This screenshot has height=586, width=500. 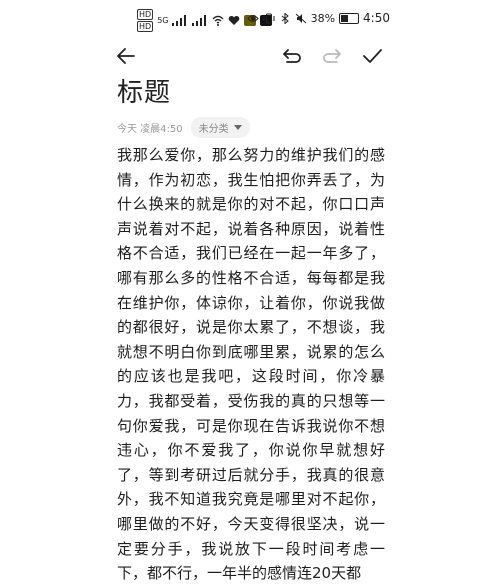 I want to click on note-date: 今天 凌晨4:50, so click(x=150, y=129).